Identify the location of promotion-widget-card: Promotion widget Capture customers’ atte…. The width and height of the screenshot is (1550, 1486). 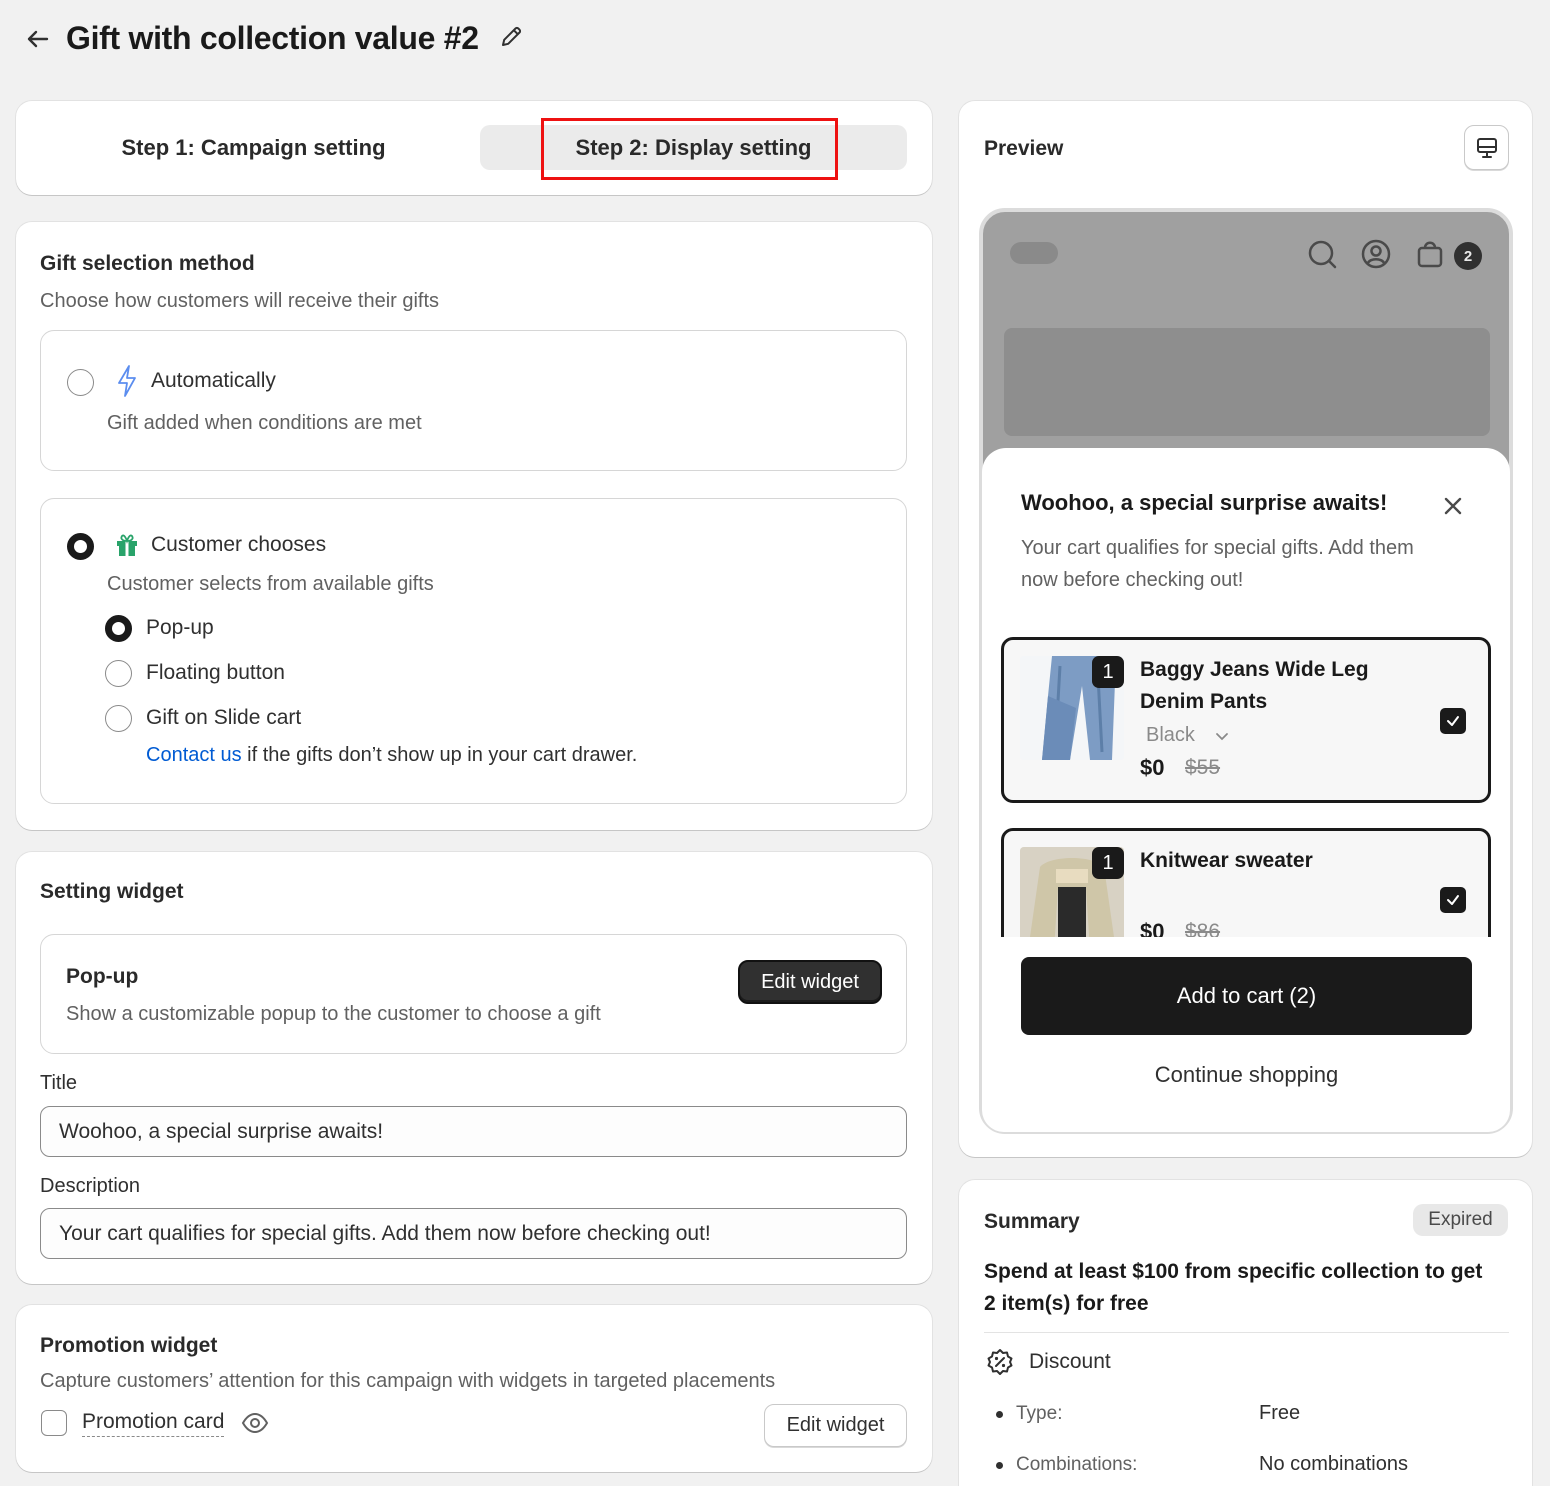
(474, 1388).